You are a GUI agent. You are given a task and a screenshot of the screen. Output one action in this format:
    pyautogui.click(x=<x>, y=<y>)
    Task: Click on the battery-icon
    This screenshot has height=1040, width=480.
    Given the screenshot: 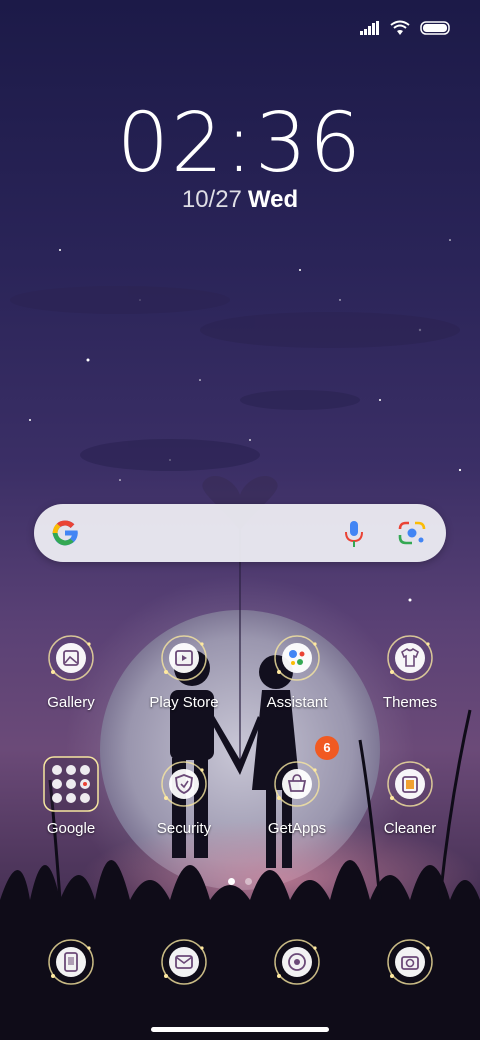 What is the action you would take?
    pyautogui.click(x=435, y=28)
    